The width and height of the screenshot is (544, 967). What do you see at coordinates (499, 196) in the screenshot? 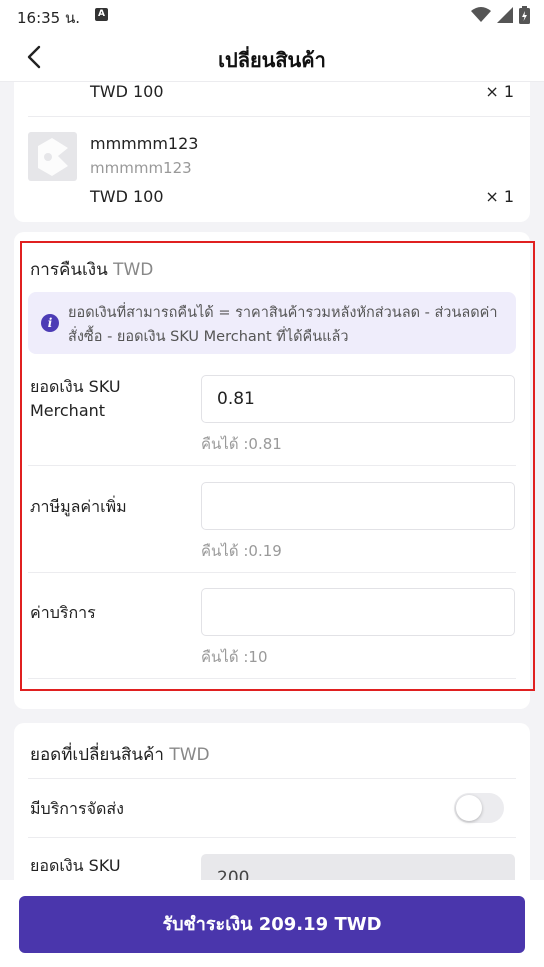
I see `product-qty: × 1` at bounding box center [499, 196].